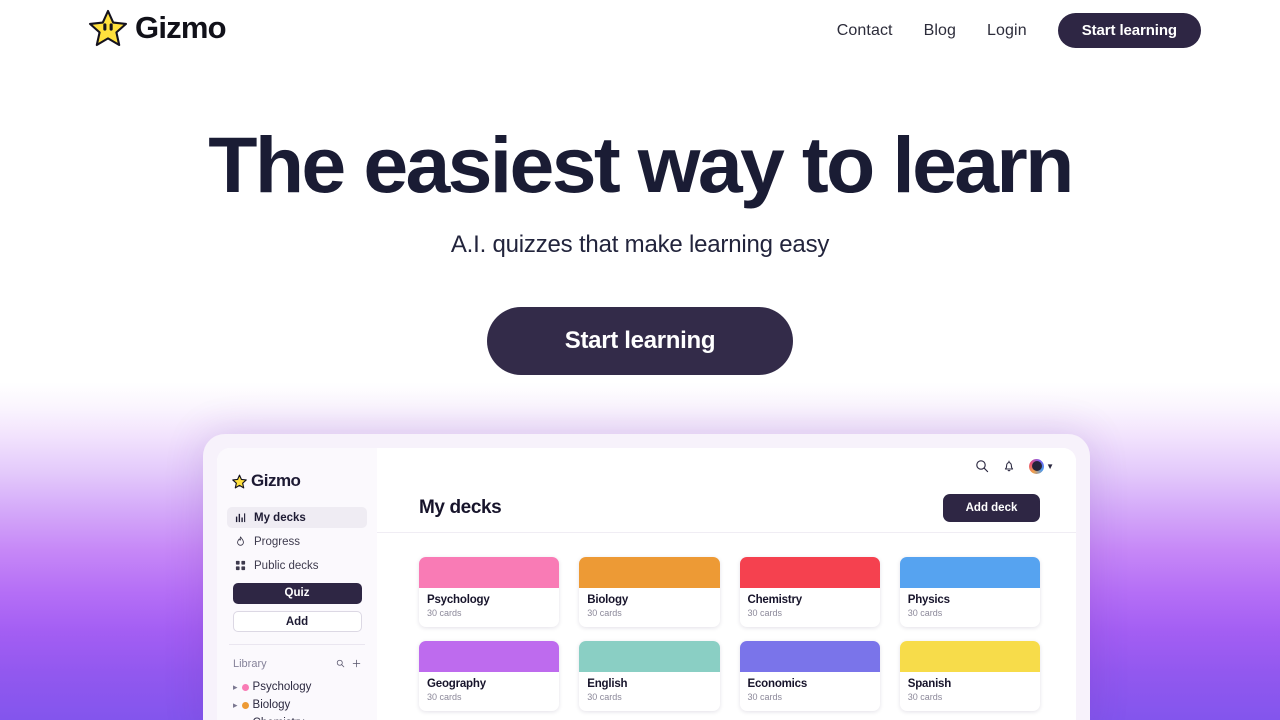 The height and width of the screenshot is (720, 1280). What do you see at coordinates (240, 517) in the screenshot?
I see `bar-chart-icon` at bounding box center [240, 517].